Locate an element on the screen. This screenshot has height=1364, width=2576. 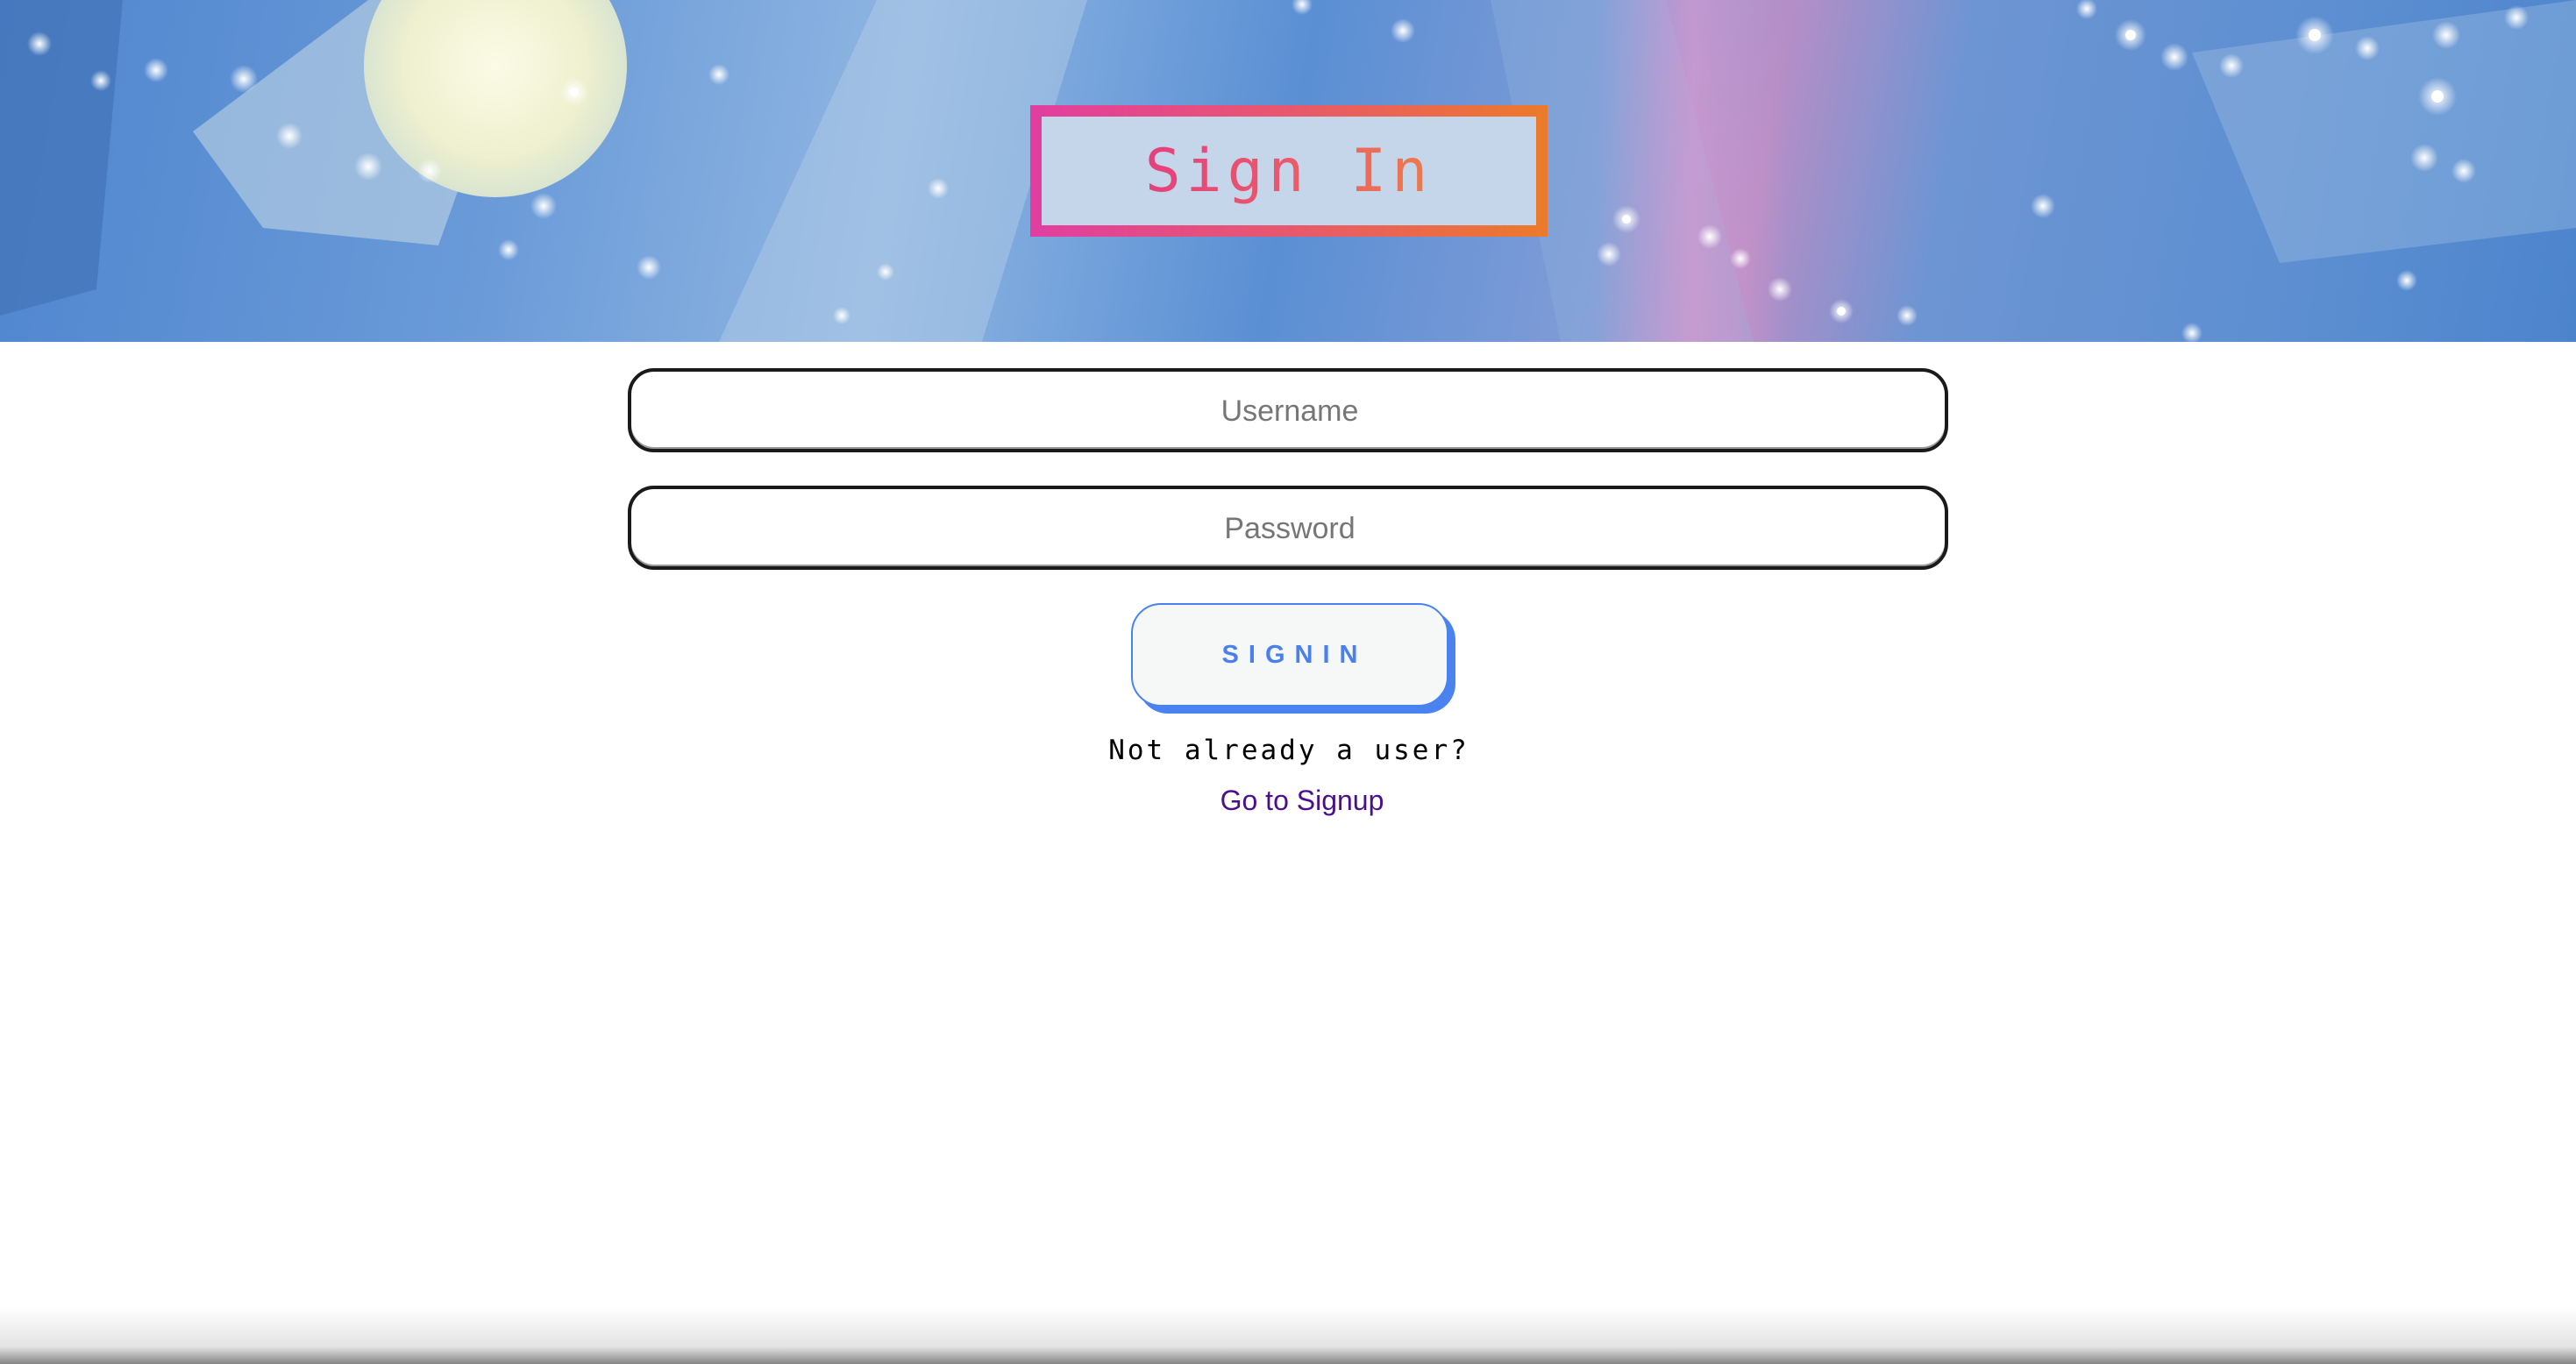
go-to-signup-link: Go to Signup is located at coordinates (1302, 801).